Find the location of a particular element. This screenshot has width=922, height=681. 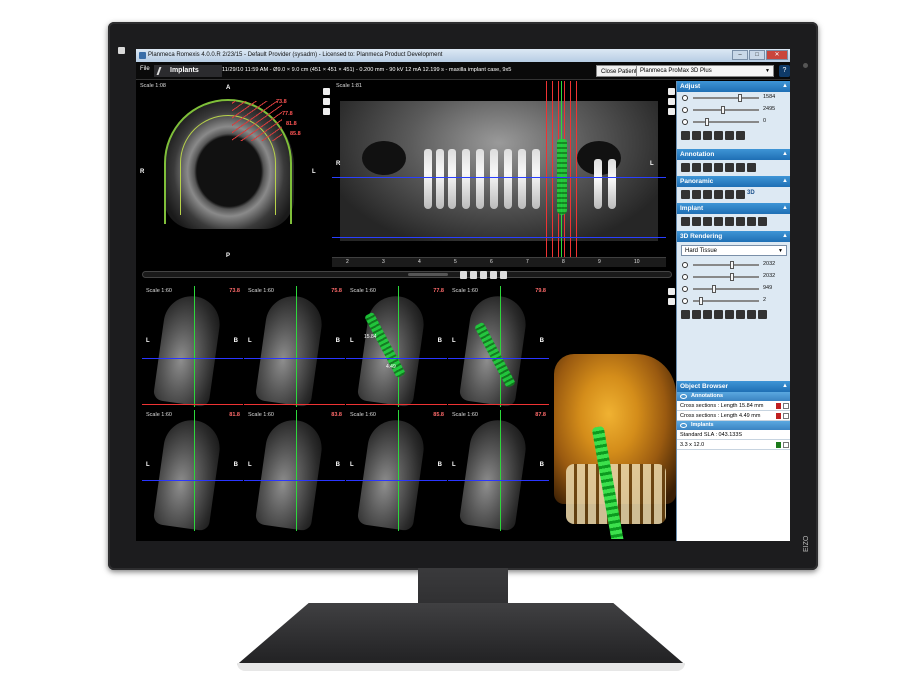

implant-header: Implant ▲ is located at coordinates (733, 208).